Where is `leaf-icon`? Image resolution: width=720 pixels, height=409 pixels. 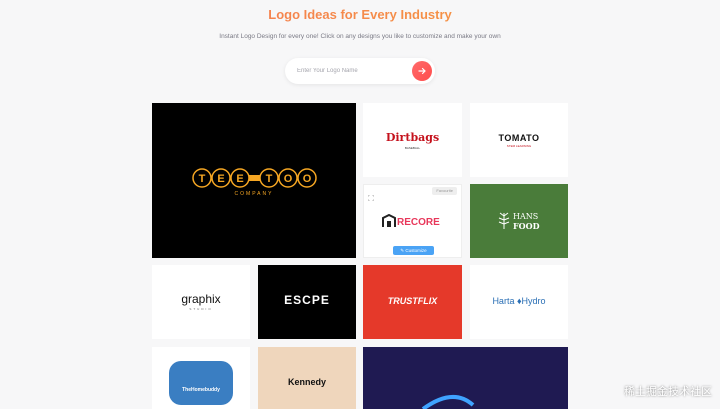 leaf-icon is located at coordinates (504, 220).